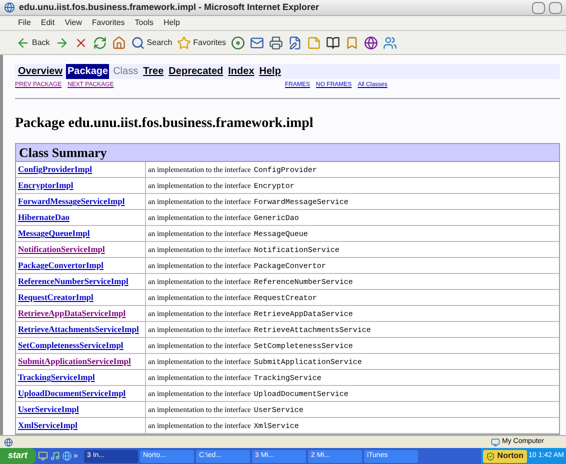 The height and width of the screenshot is (464, 566). I want to click on home-icon, so click(119, 43).